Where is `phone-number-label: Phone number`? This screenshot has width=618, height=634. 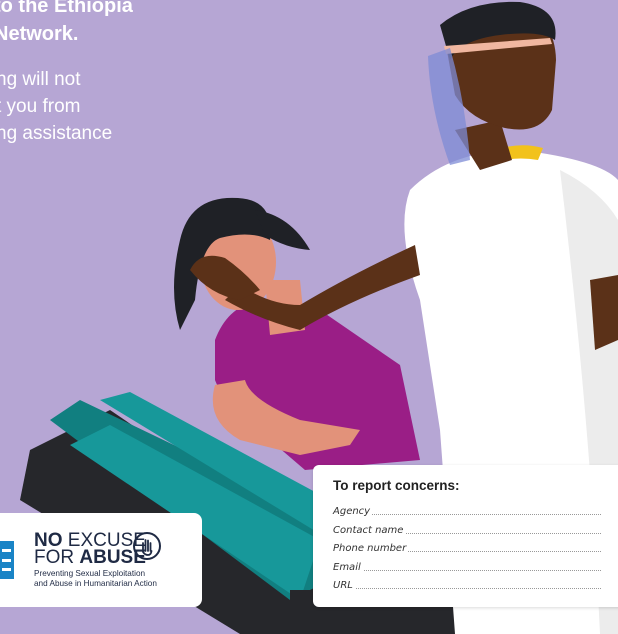 phone-number-label: Phone number is located at coordinates (371, 548).